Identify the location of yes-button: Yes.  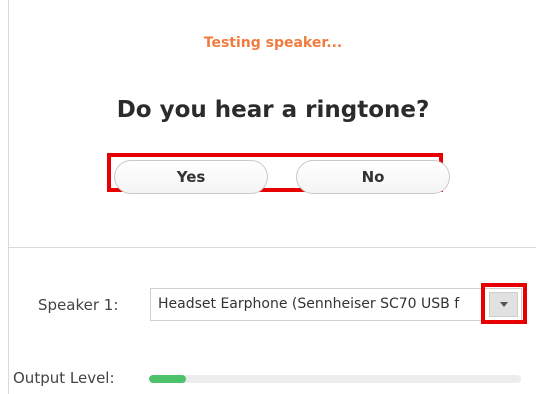
(191, 177).